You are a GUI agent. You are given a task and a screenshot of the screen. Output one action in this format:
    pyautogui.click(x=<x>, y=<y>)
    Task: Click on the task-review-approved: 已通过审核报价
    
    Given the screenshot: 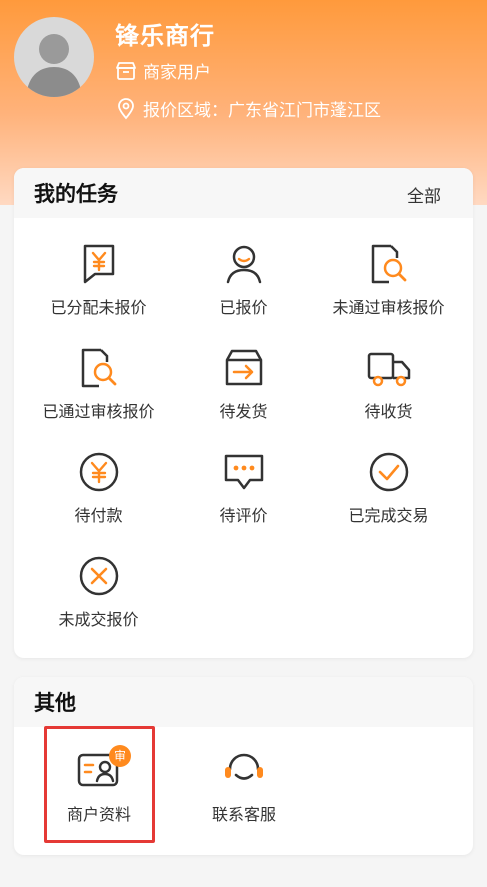 What is the action you would take?
    pyautogui.click(x=98, y=398)
    